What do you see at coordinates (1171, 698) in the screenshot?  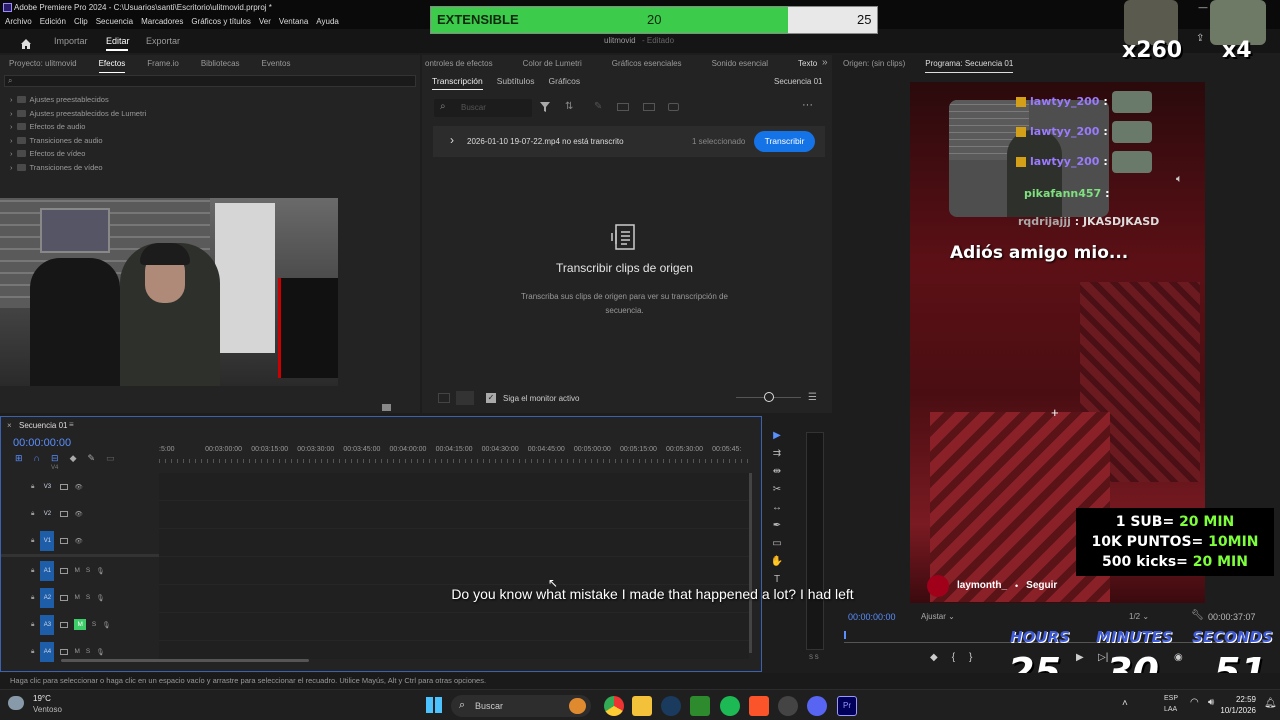 I see `tray-lang-top: ESP` at bounding box center [1171, 698].